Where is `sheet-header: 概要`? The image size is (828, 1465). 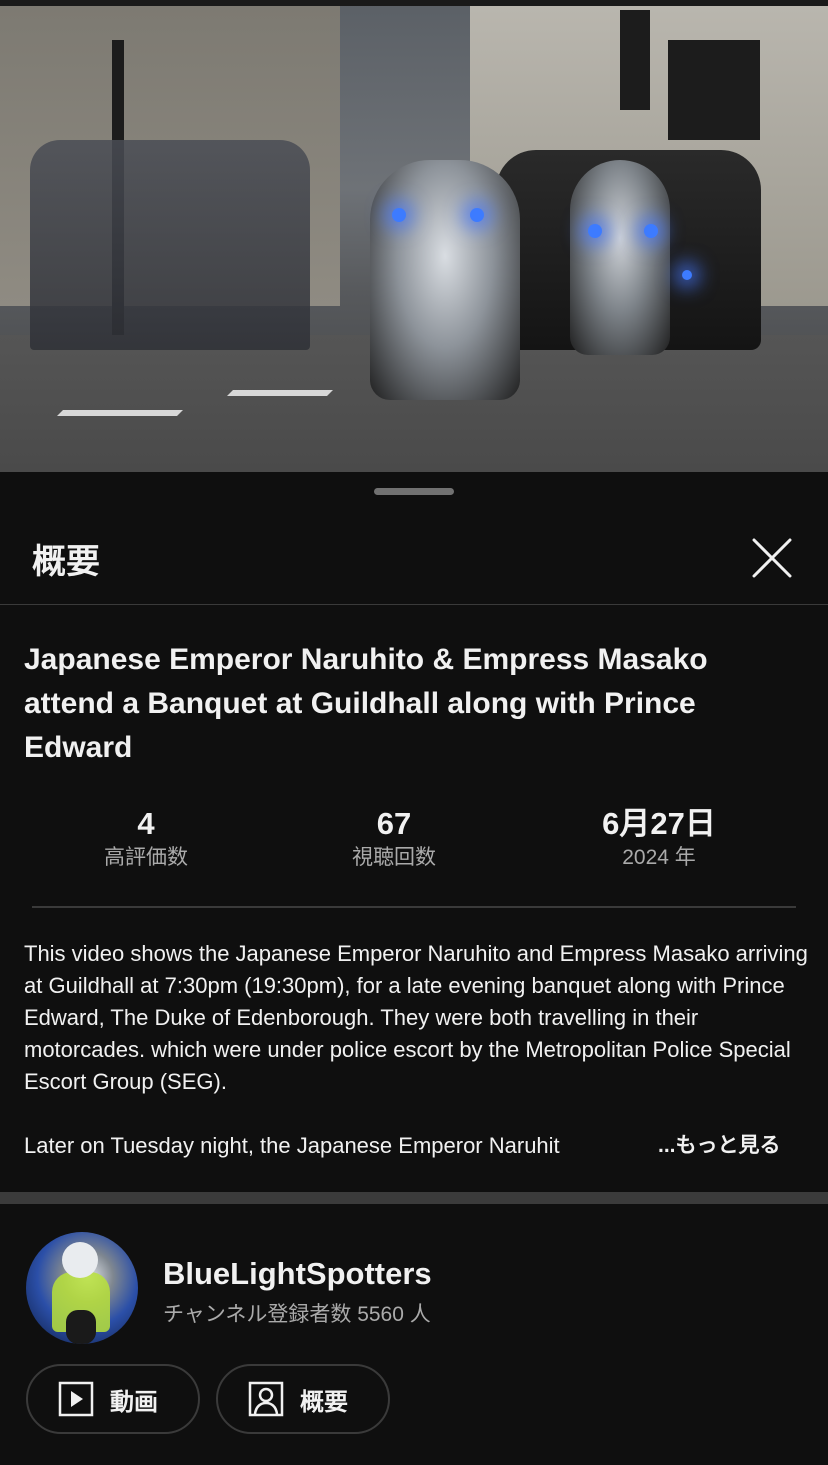 sheet-header: 概要 is located at coordinates (414, 558).